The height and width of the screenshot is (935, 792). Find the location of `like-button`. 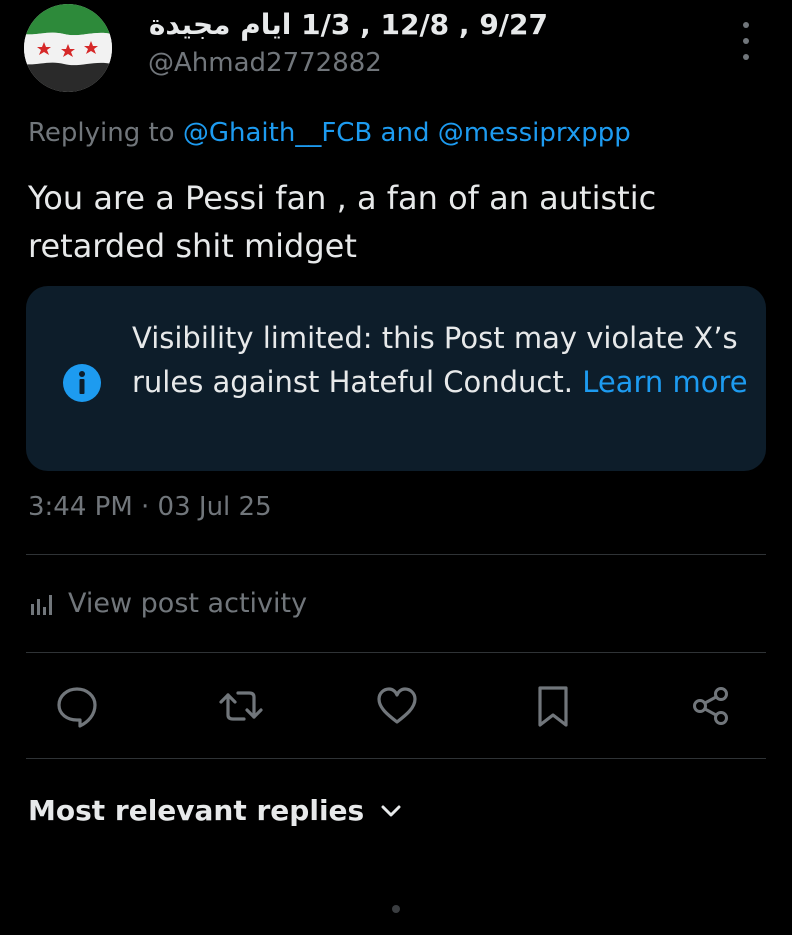

like-button is located at coordinates (397, 706).